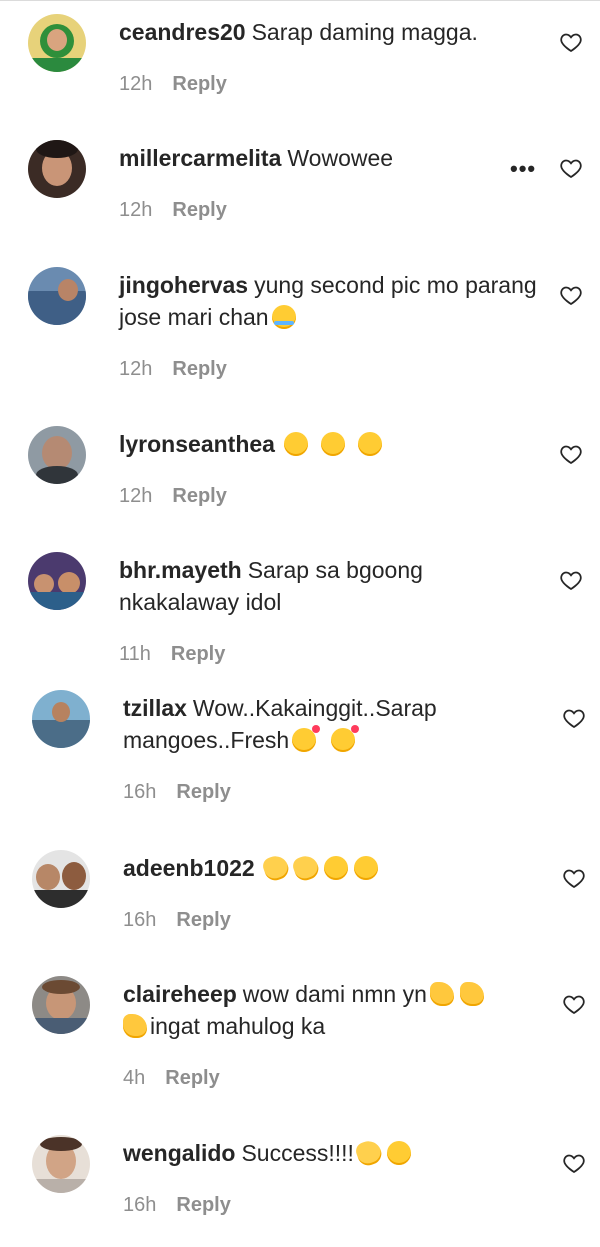 Image resolution: width=600 pixels, height=1247 pixels. Describe the element at coordinates (134, 1078) in the screenshot. I see `comment-time: 4h` at that location.